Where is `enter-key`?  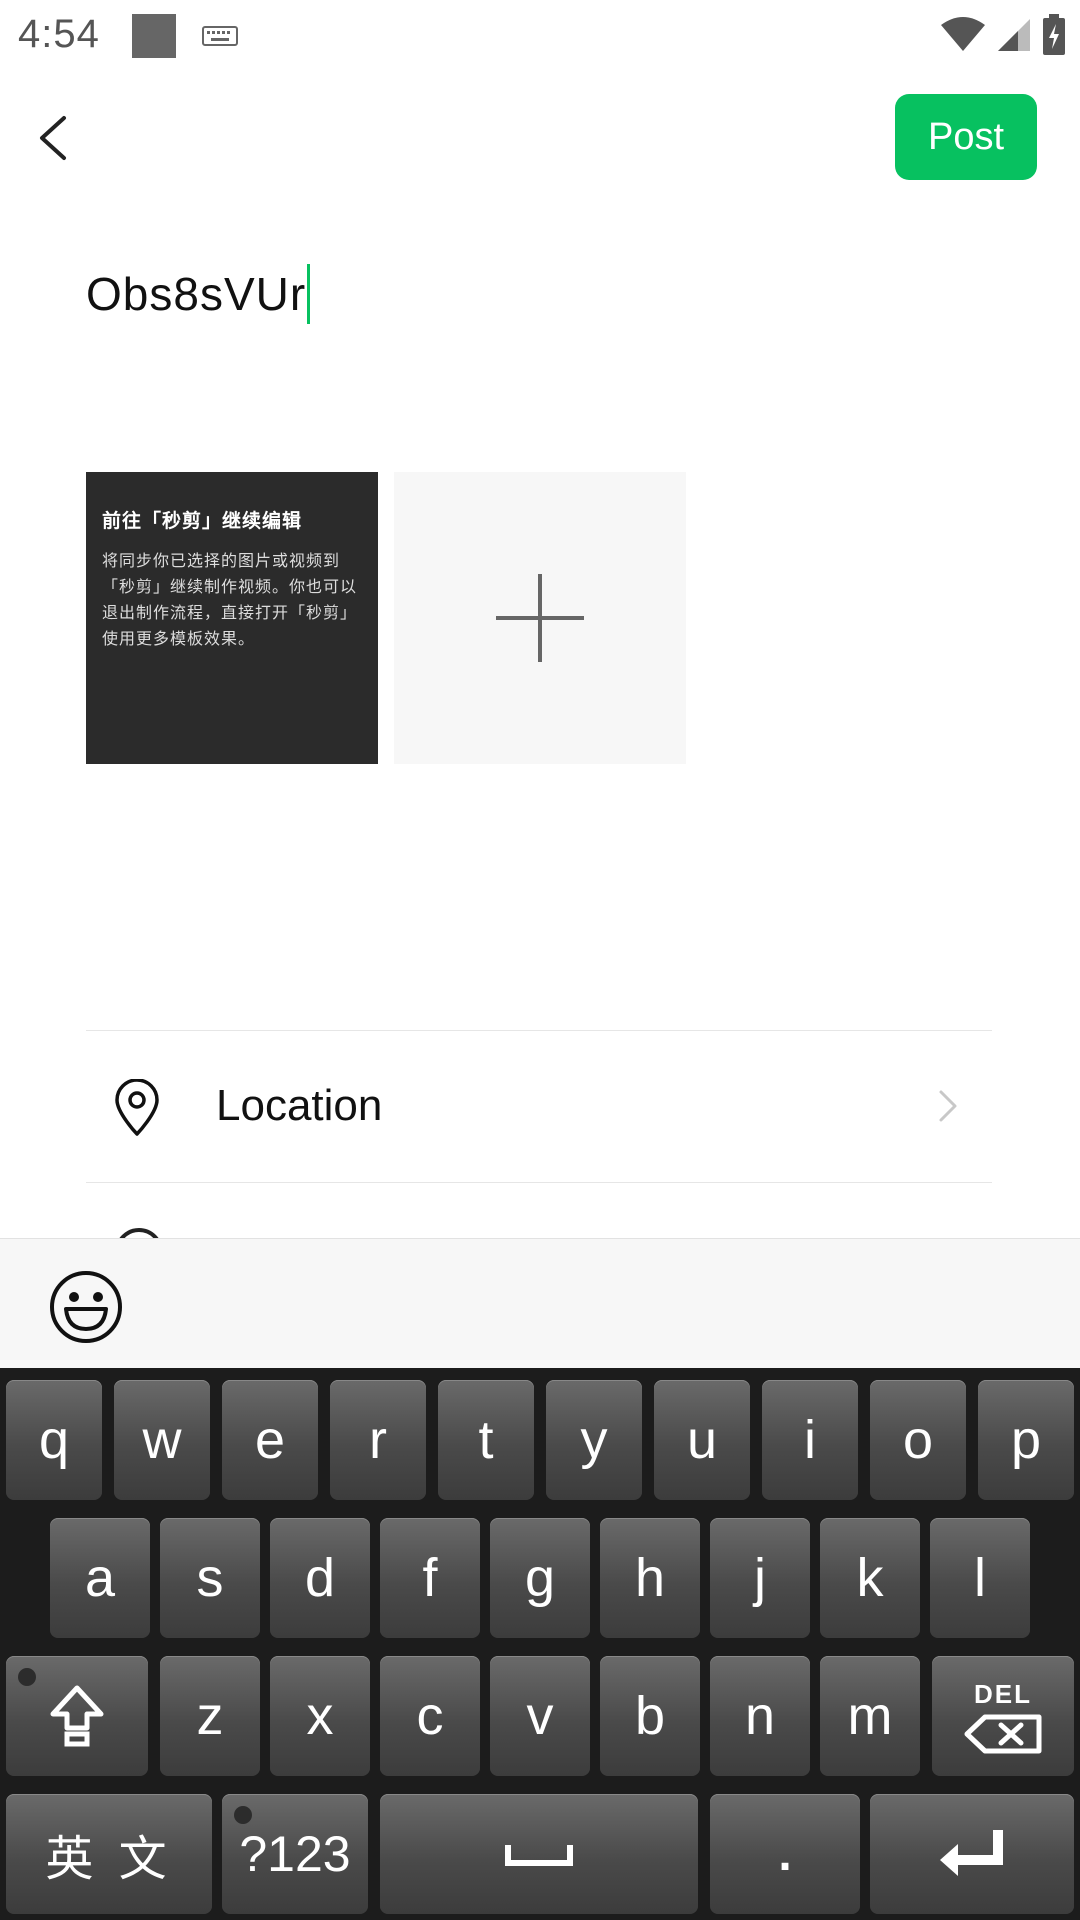 enter-key is located at coordinates (972, 1854).